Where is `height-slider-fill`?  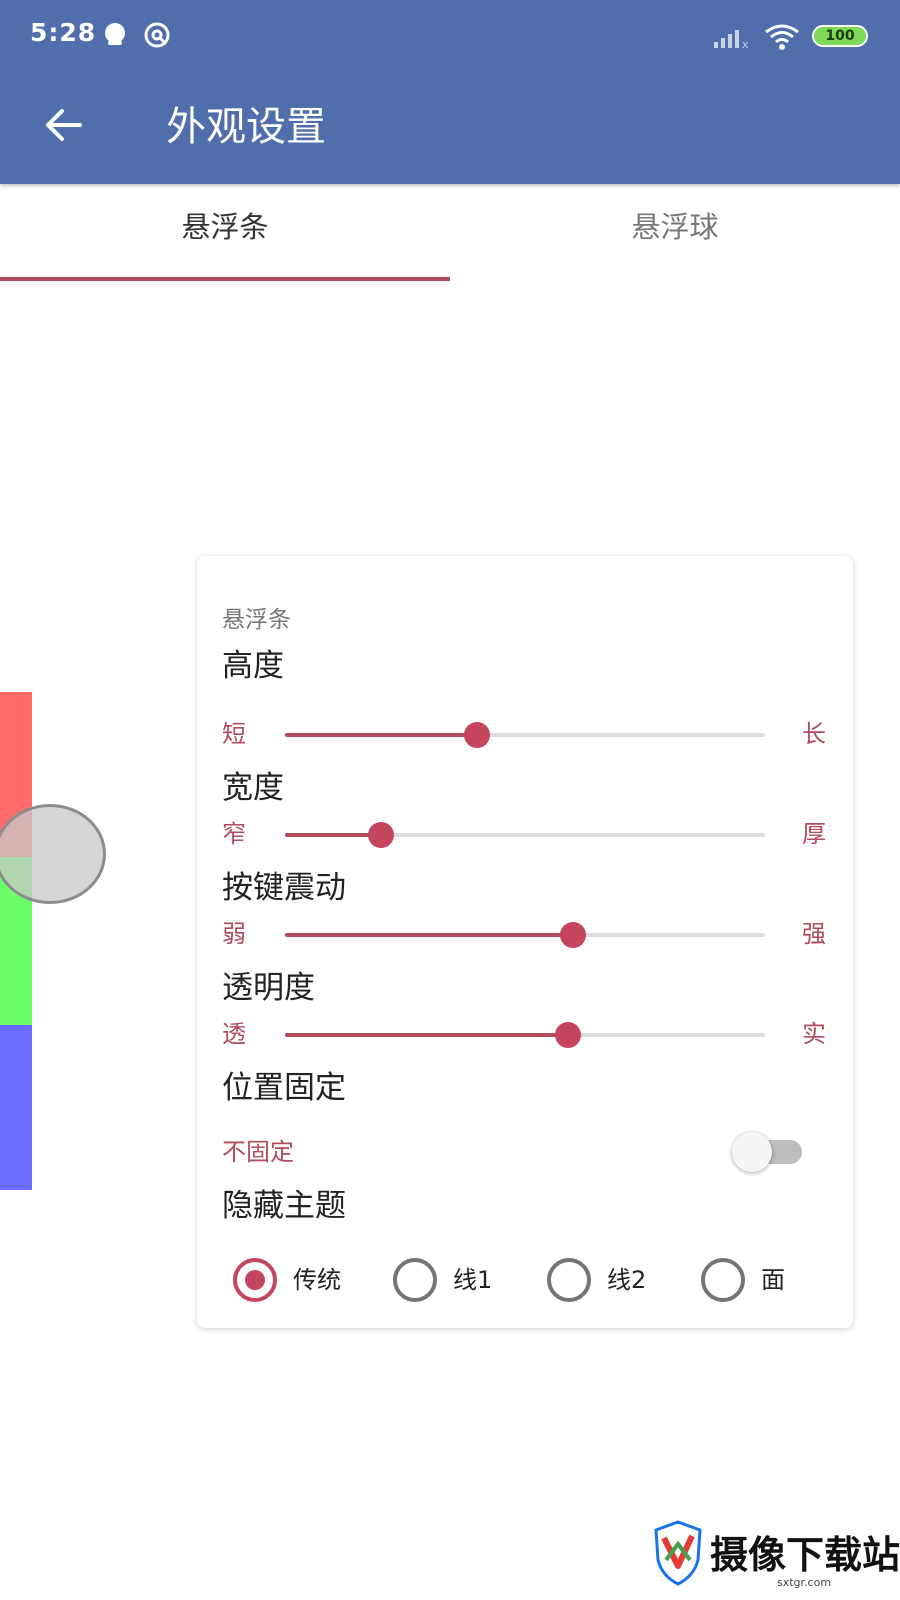 height-slider-fill is located at coordinates (381, 735).